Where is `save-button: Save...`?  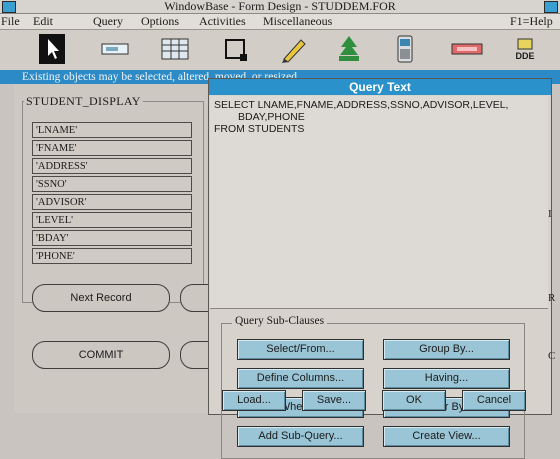 save-button: Save... is located at coordinates (334, 400).